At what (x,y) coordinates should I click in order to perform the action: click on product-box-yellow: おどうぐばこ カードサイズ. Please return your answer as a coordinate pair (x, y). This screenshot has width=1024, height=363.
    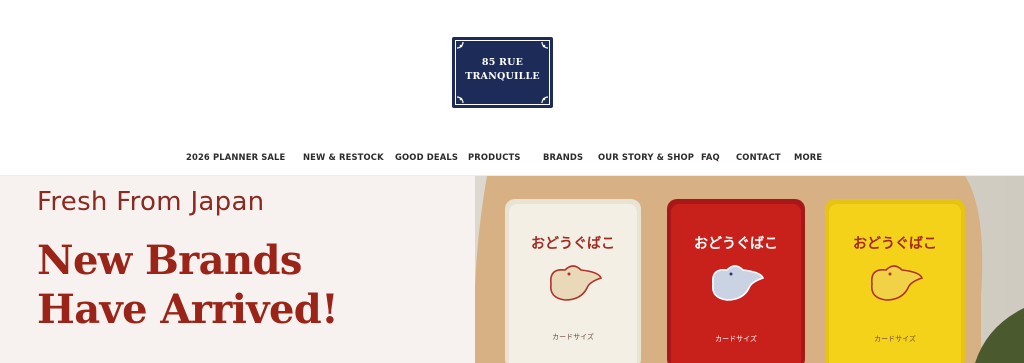
    Looking at the image, I should click on (895, 281).